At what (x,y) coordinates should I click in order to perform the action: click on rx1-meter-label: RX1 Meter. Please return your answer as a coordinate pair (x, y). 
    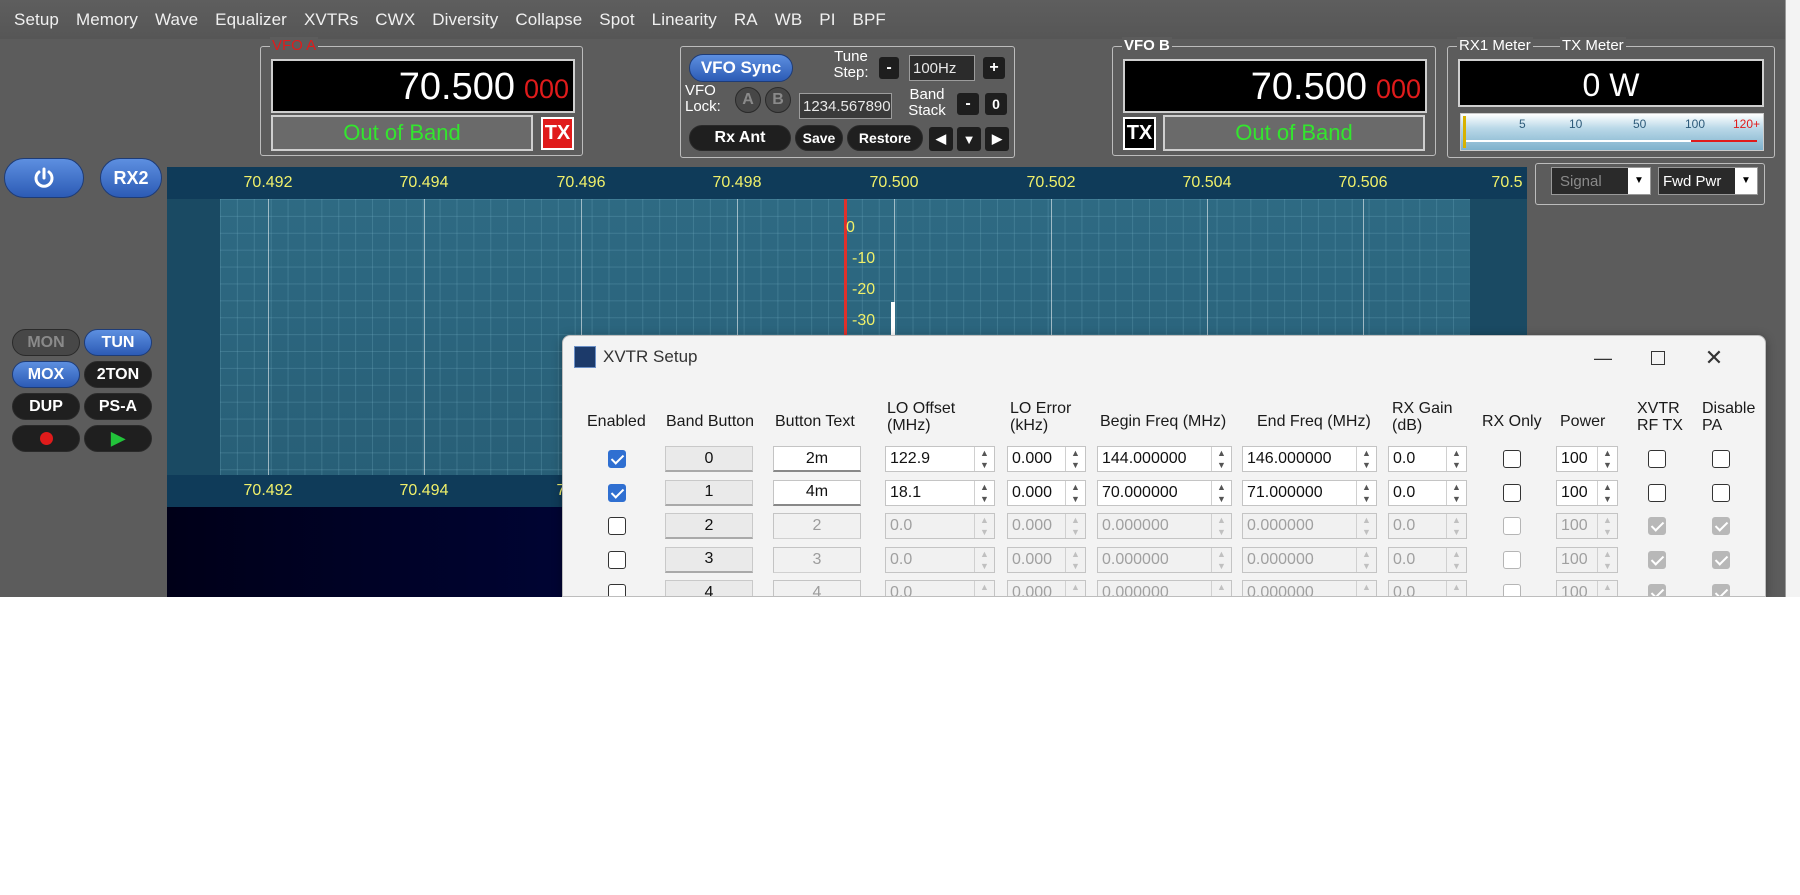
    Looking at the image, I should click on (1495, 46).